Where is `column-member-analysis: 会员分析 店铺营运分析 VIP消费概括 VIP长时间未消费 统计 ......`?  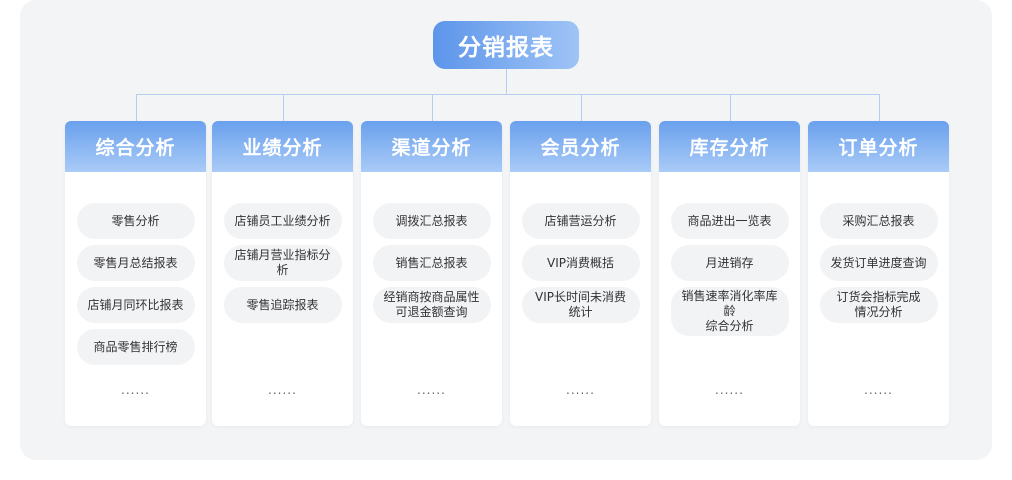
column-member-analysis: 会员分析 店铺营运分析 VIP消费概括 VIP长时间未消费 统计 ...... is located at coordinates (580, 273).